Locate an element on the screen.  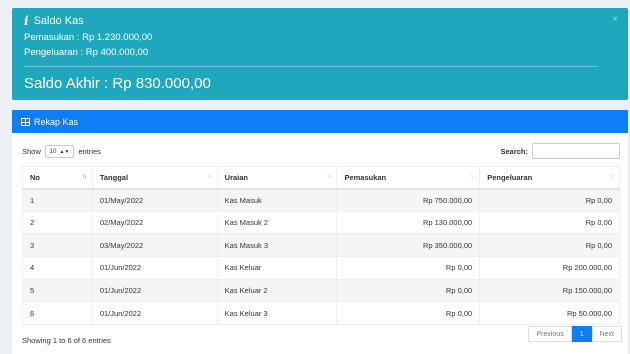
cell-uraian: Kas Masuk 3 is located at coordinates (277, 245).